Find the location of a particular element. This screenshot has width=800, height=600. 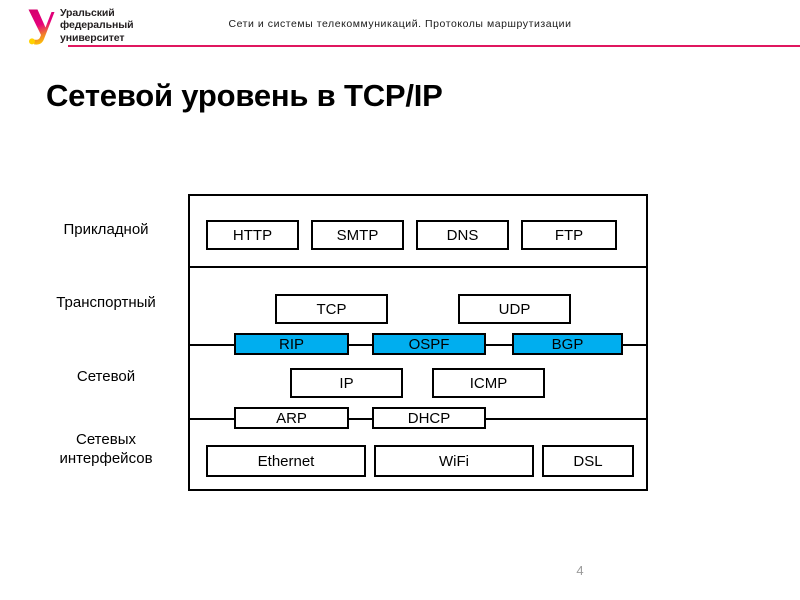

protocol-box-icmp: ICMP is located at coordinates (488, 383).